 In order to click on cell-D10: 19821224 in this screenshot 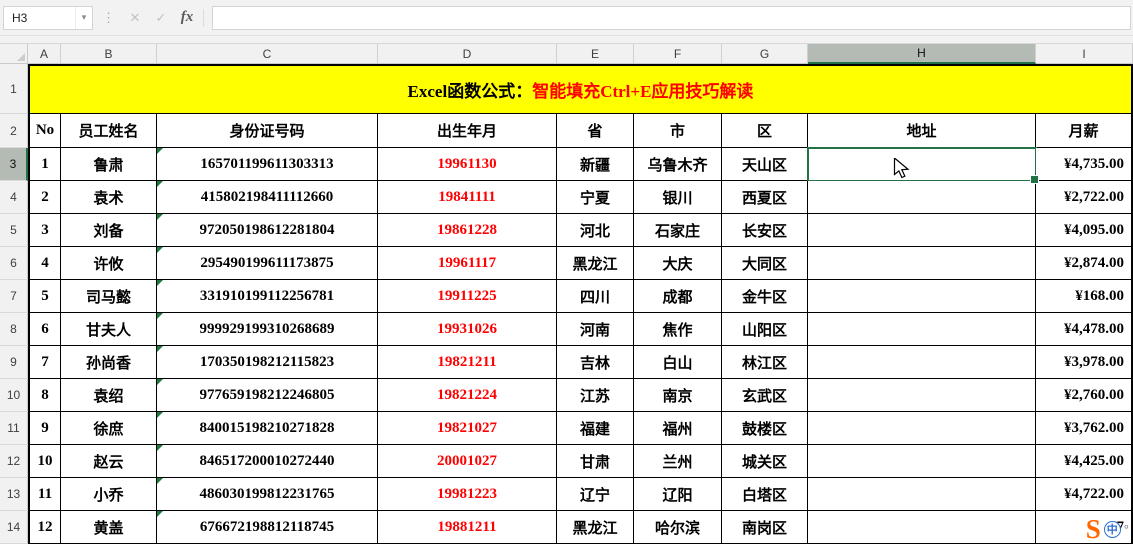, I will do `click(467, 395)`.